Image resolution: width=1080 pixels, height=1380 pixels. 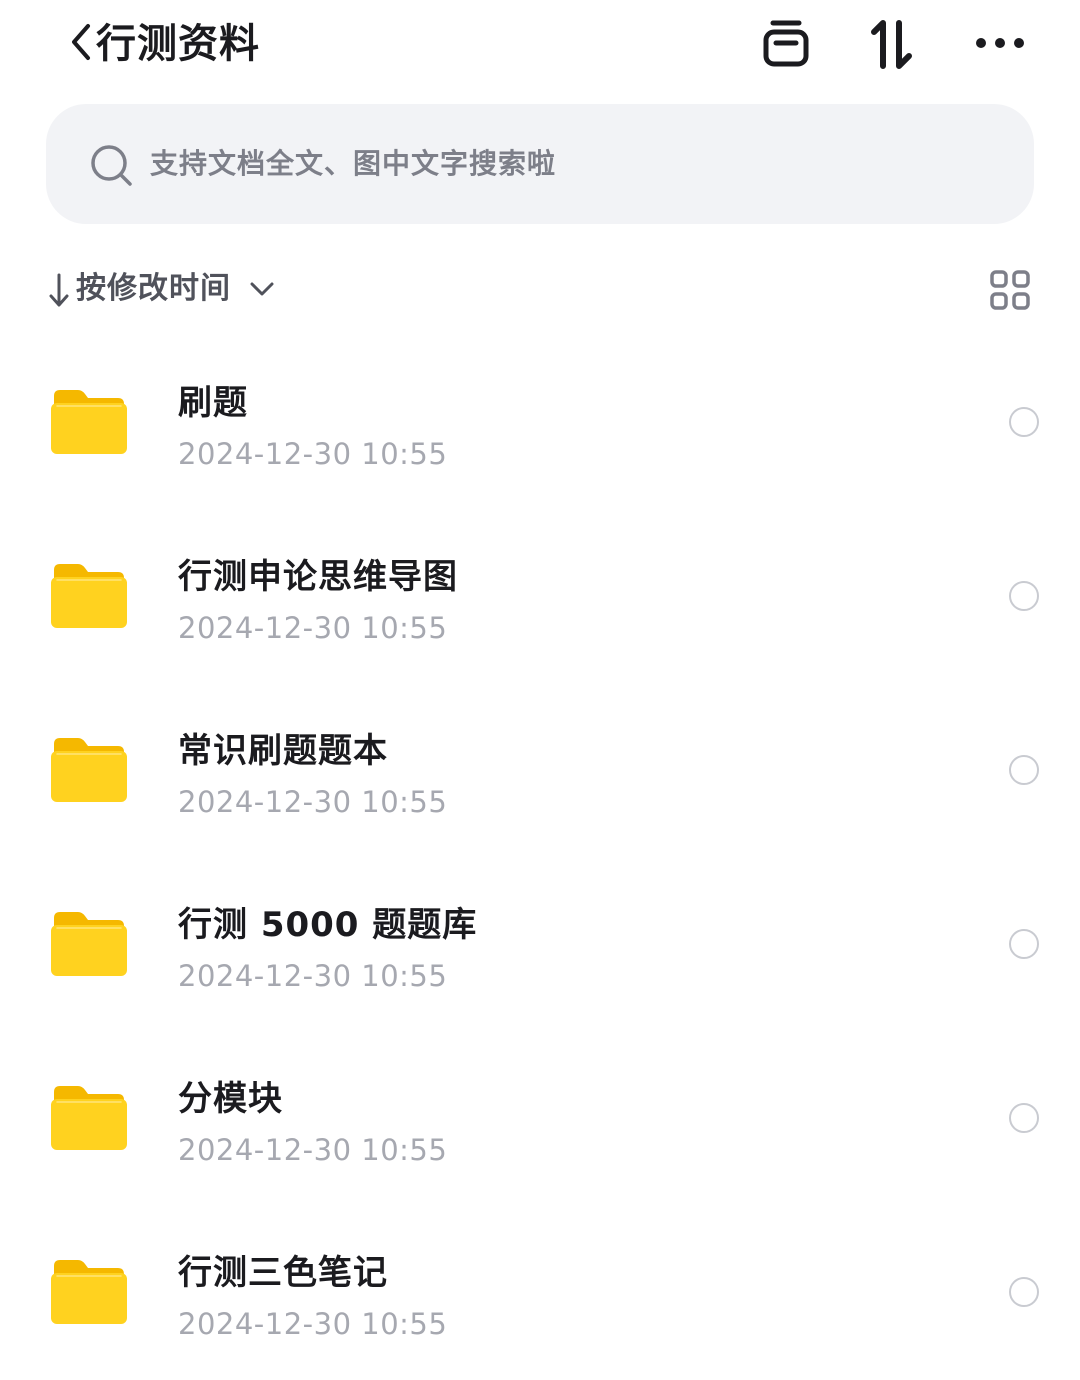 I want to click on file-name: 常识刷题题本, so click(x=283, y=751).